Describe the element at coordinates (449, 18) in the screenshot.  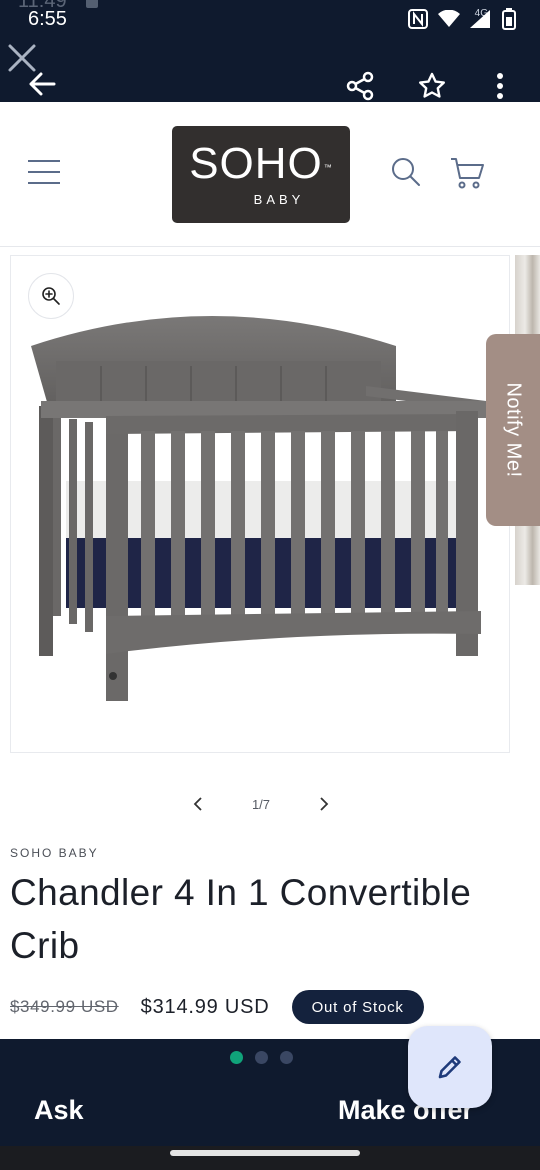
I see `wifi-icon` at that location.